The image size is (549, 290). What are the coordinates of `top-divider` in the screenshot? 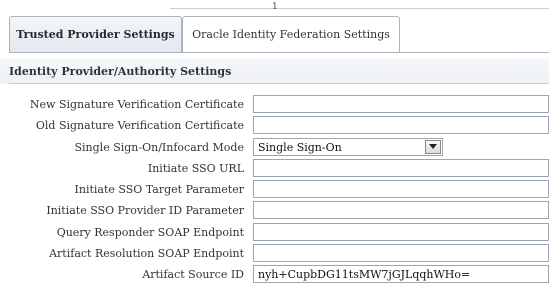 It's located at (359, 8).